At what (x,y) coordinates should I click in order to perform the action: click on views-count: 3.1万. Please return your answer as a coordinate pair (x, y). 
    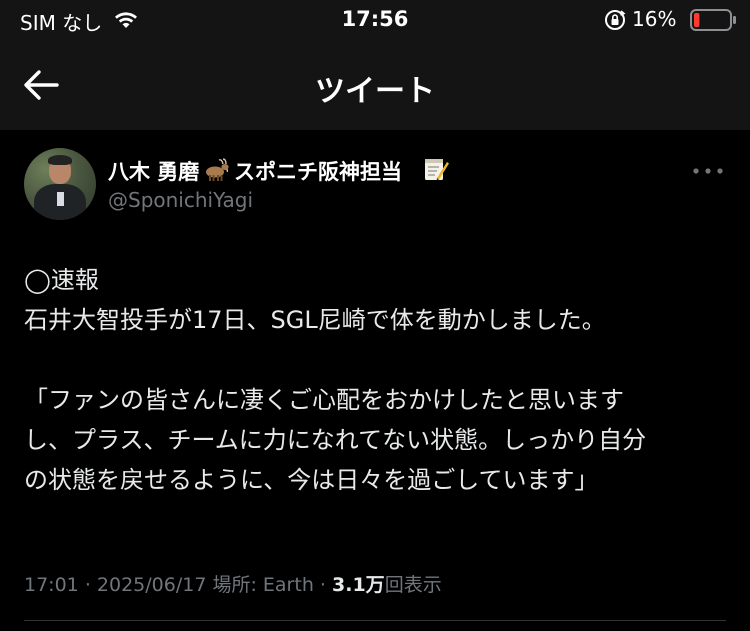
    Looking at the image, I should click on (358, 585).